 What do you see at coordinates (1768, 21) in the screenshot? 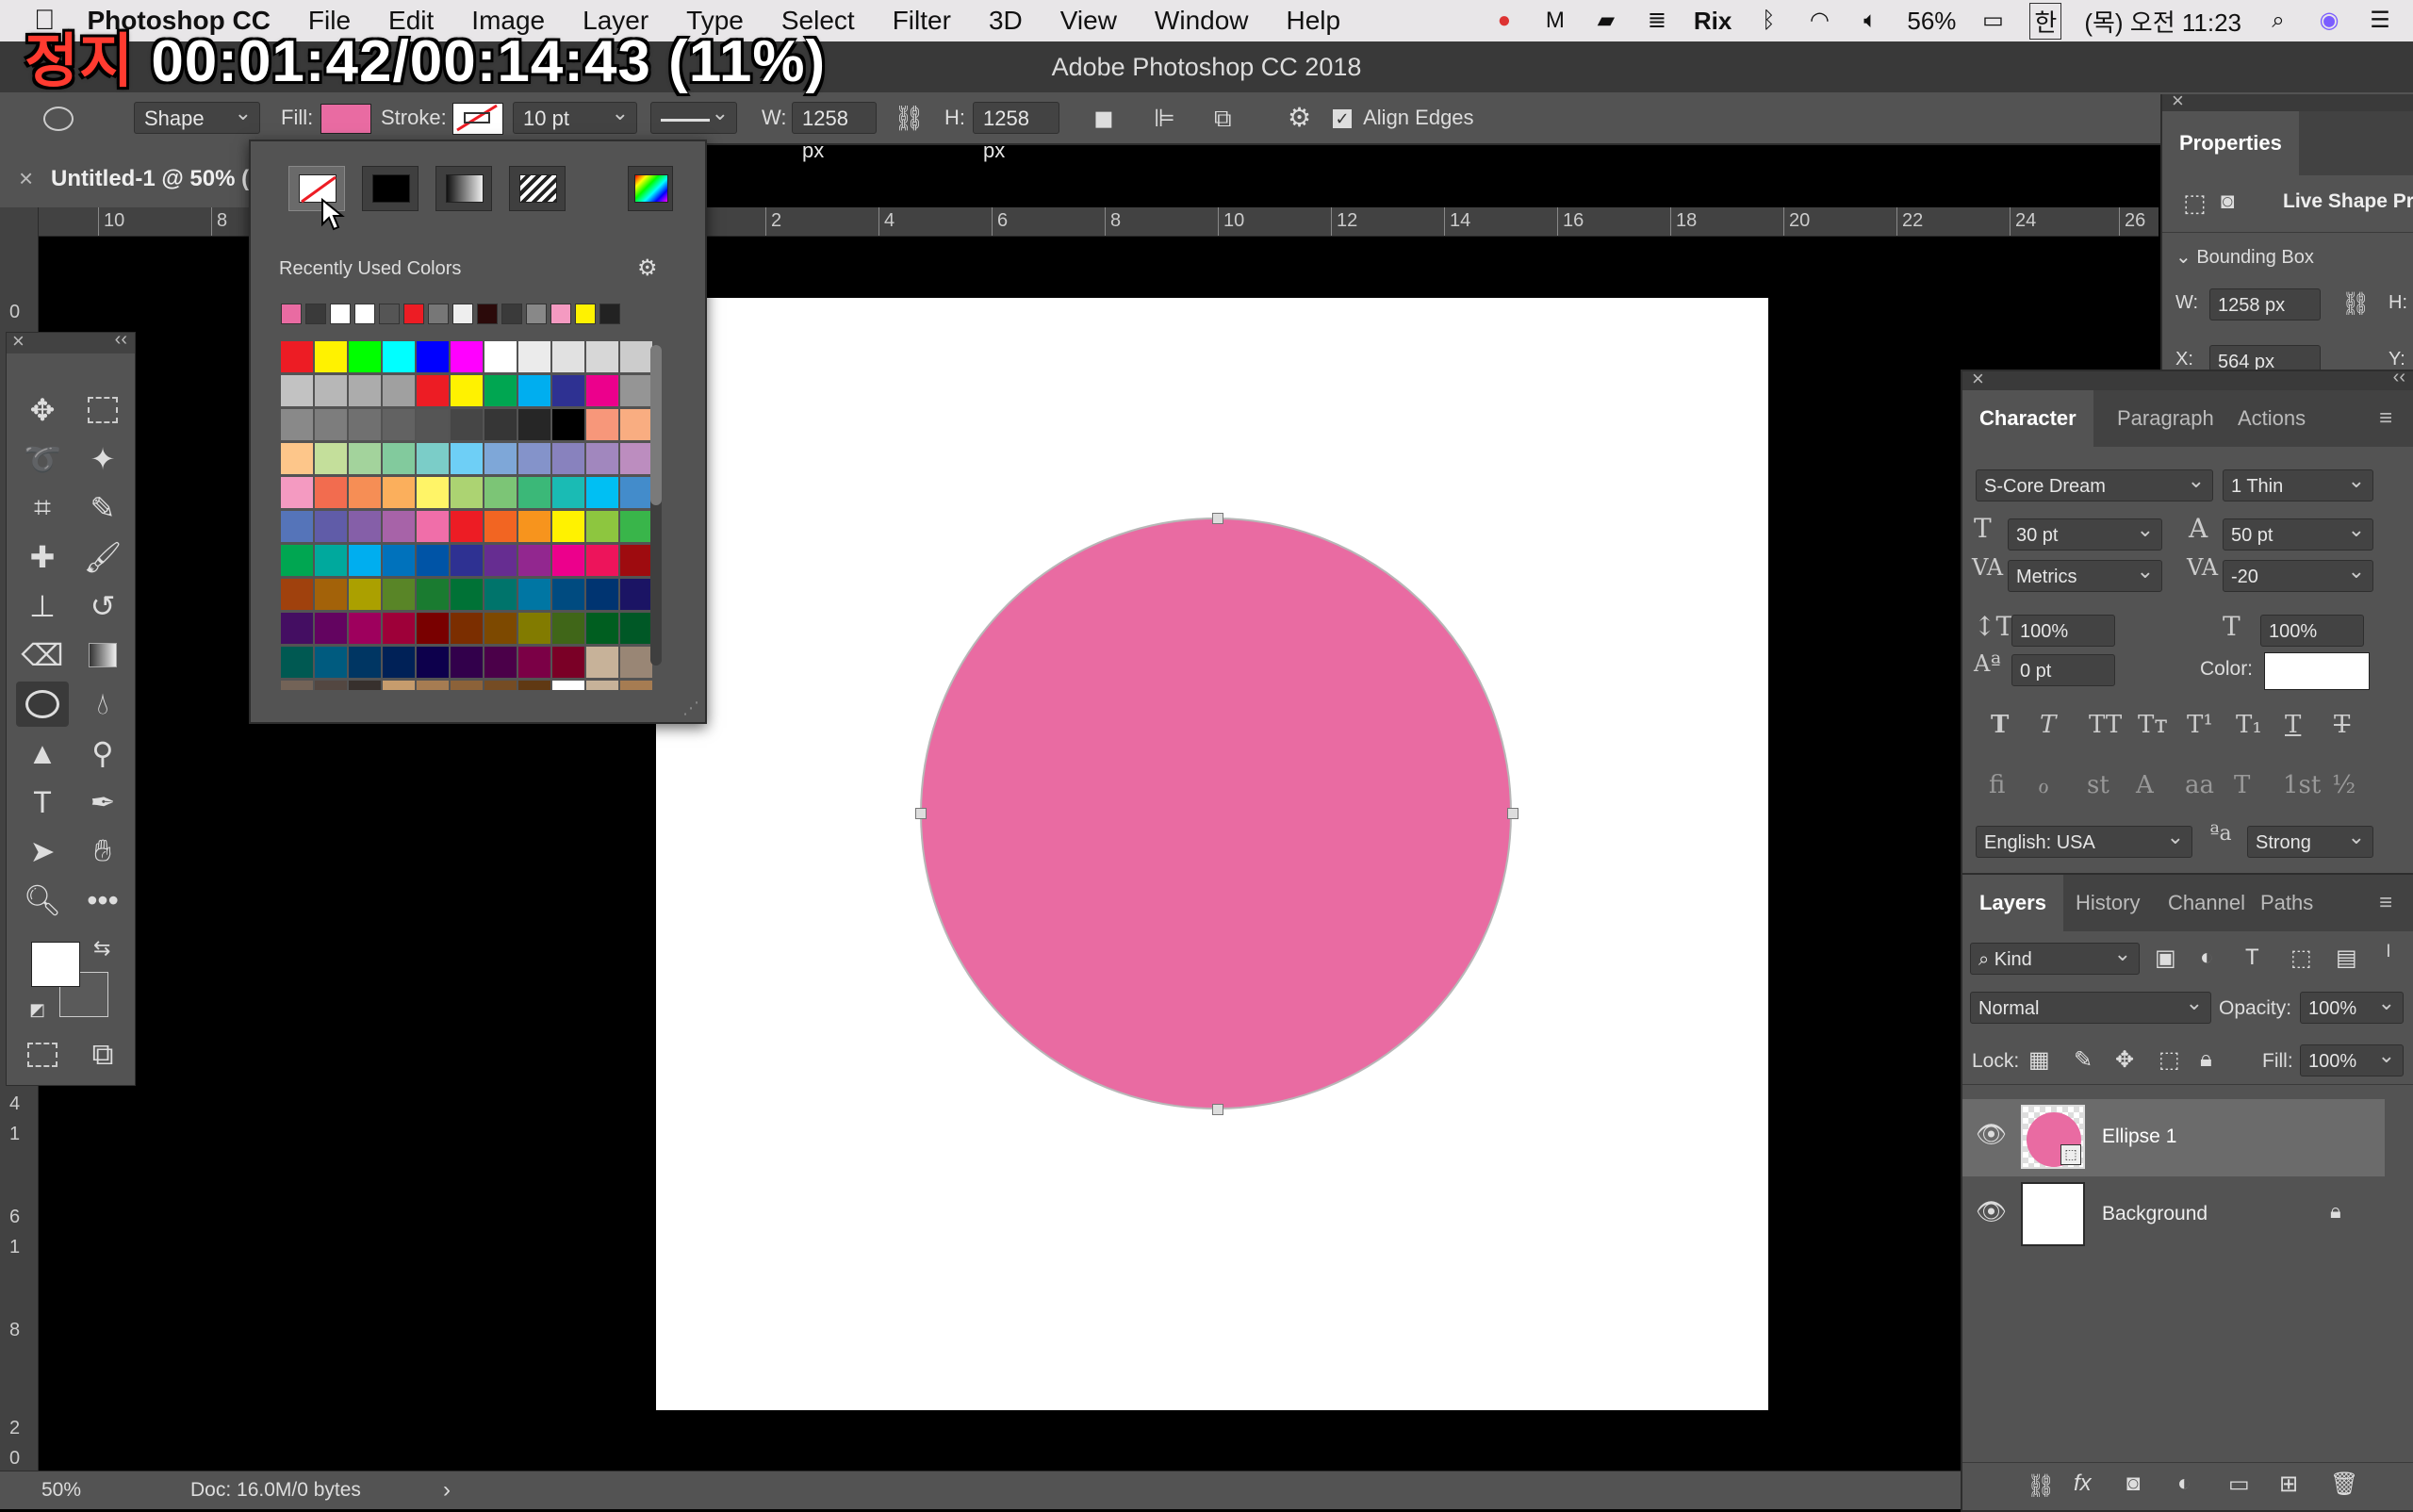
I see `bluetooth-icon: ᛒ` at bounding box center [1768, 21].